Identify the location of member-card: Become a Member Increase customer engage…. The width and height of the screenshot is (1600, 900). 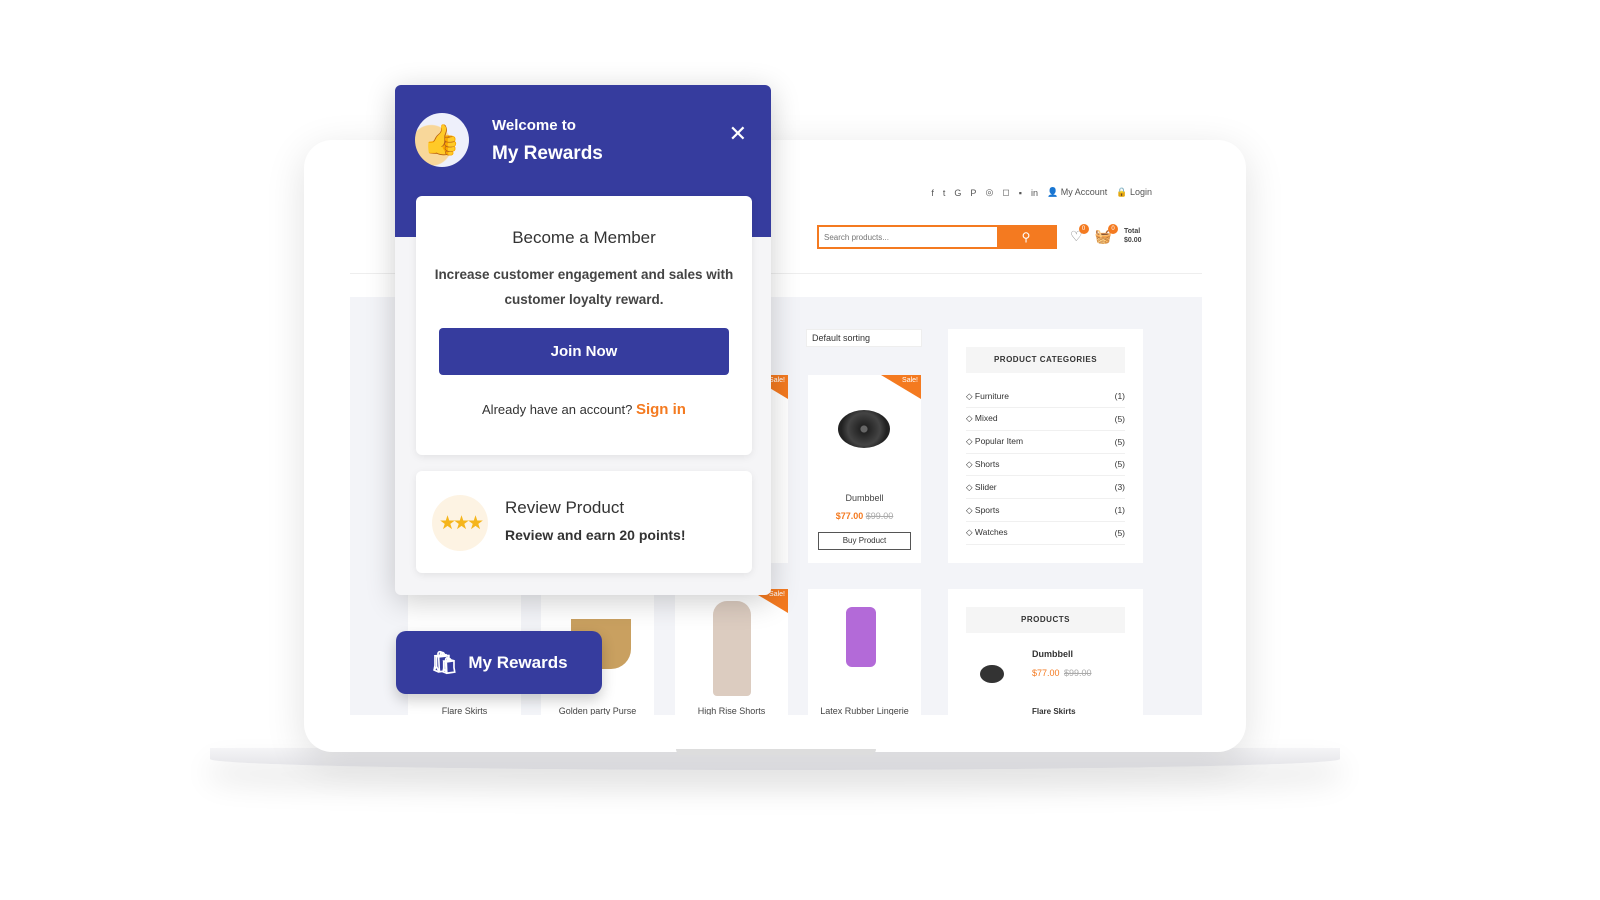
(584, 325).